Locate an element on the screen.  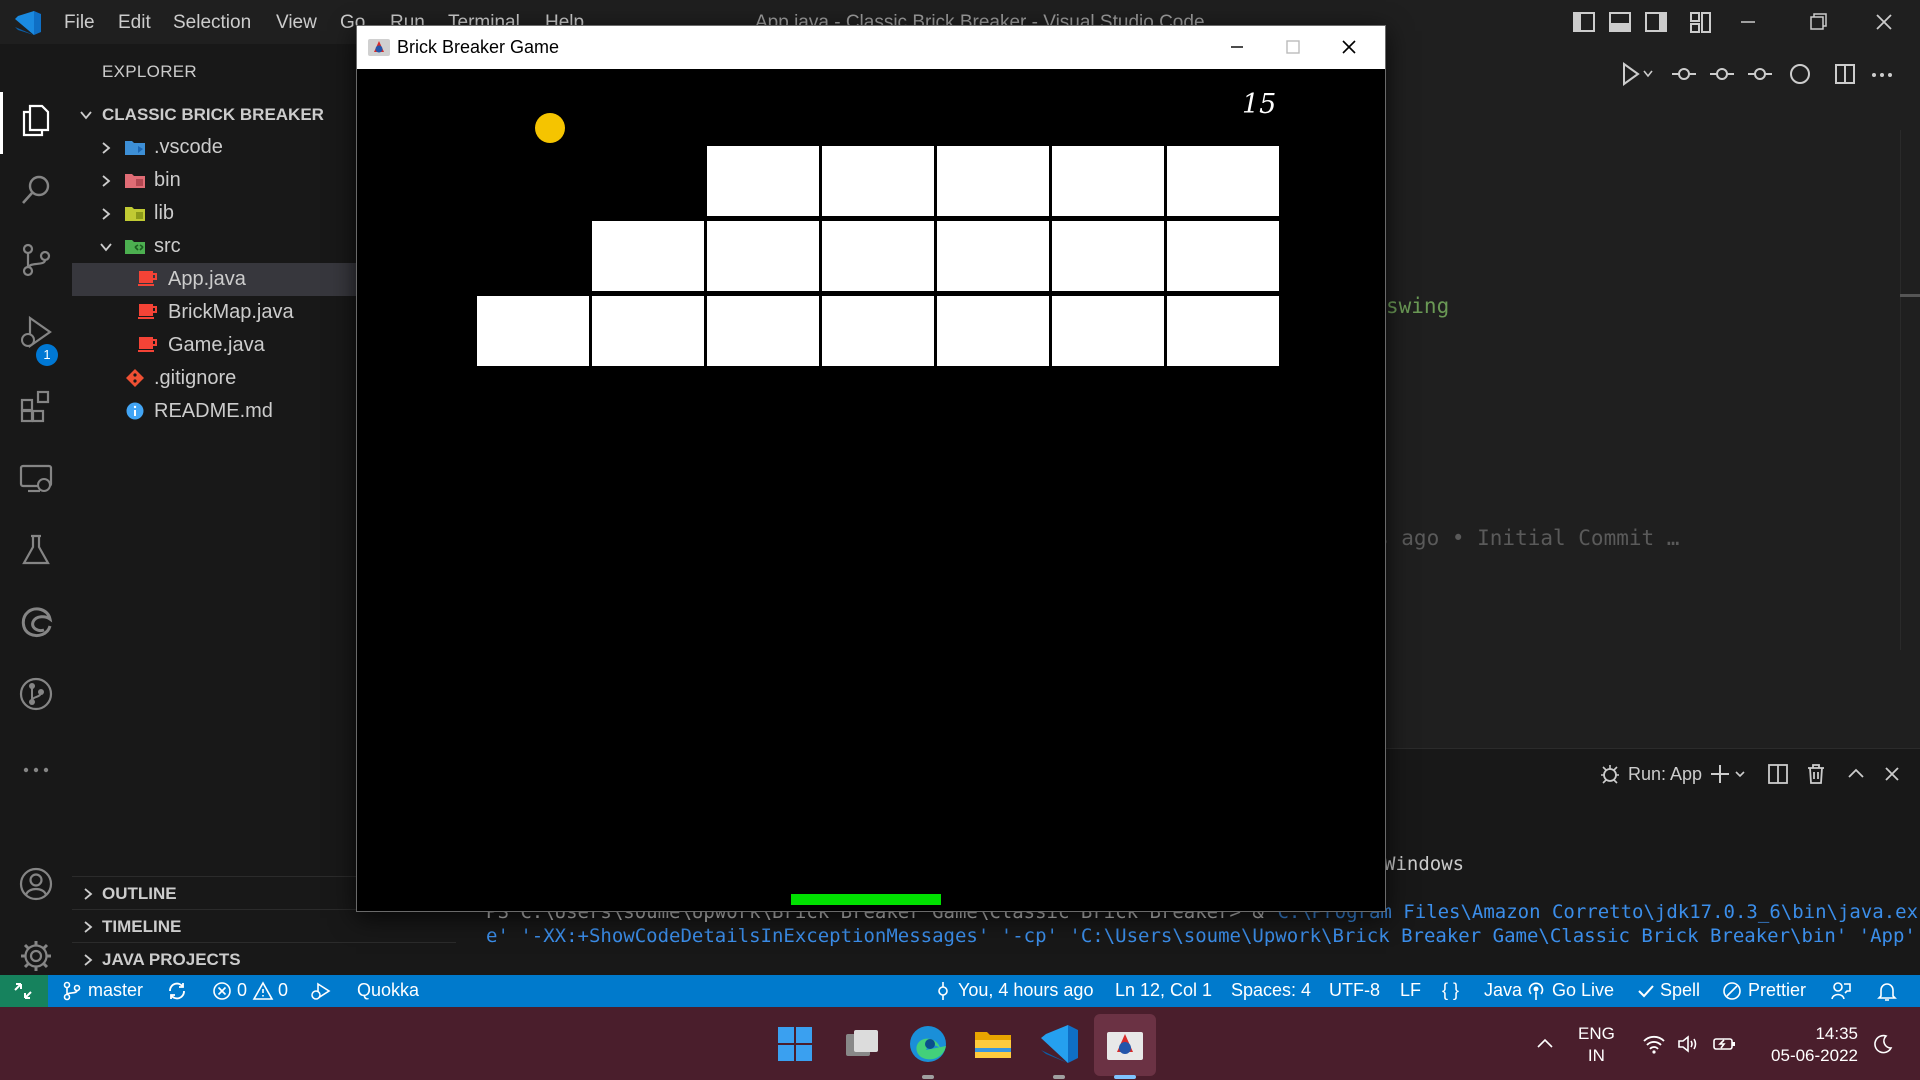
menu-file: File is located at coordinates (79, 23).